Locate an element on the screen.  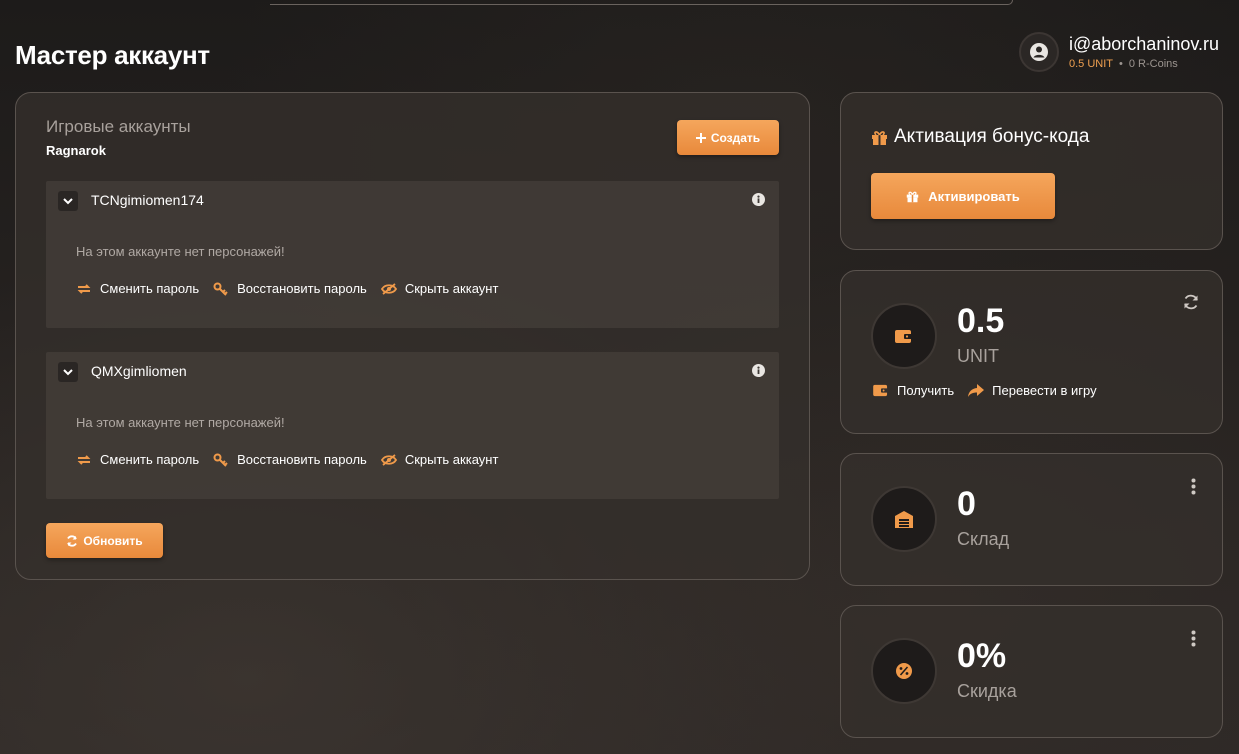
avatar is located at coordinates (1039, 52).